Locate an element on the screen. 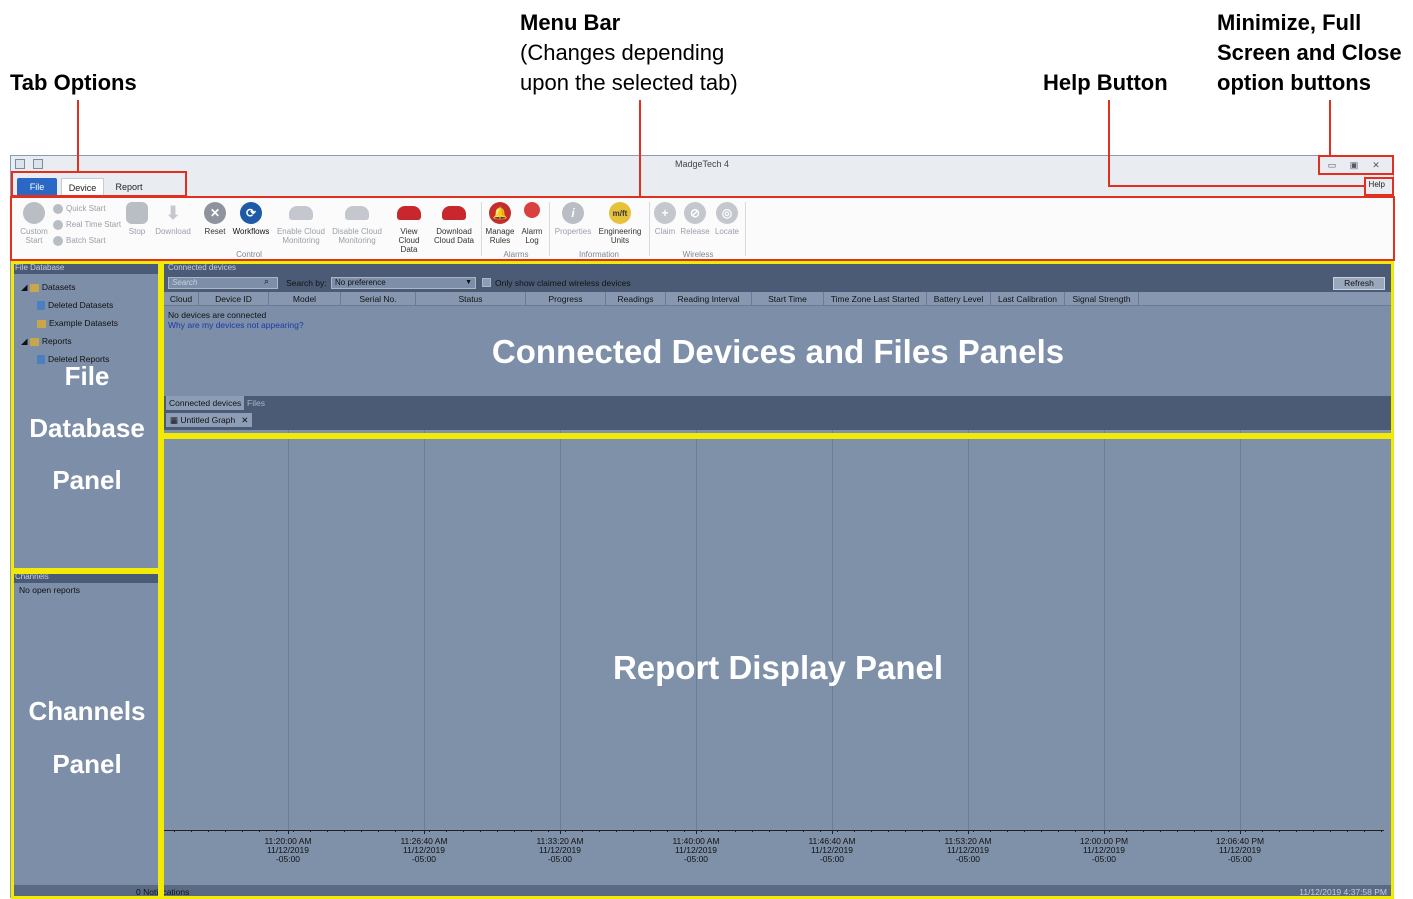  reset-button: ✕ Reset is located at coordinates (215, 219).